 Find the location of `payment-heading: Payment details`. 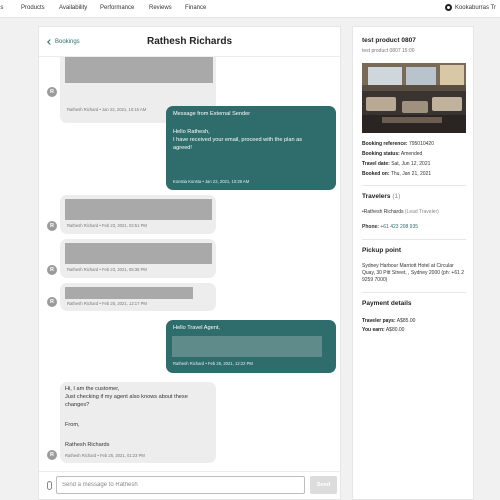

payment-heading: Payment details is located at coordinates (387, 303).